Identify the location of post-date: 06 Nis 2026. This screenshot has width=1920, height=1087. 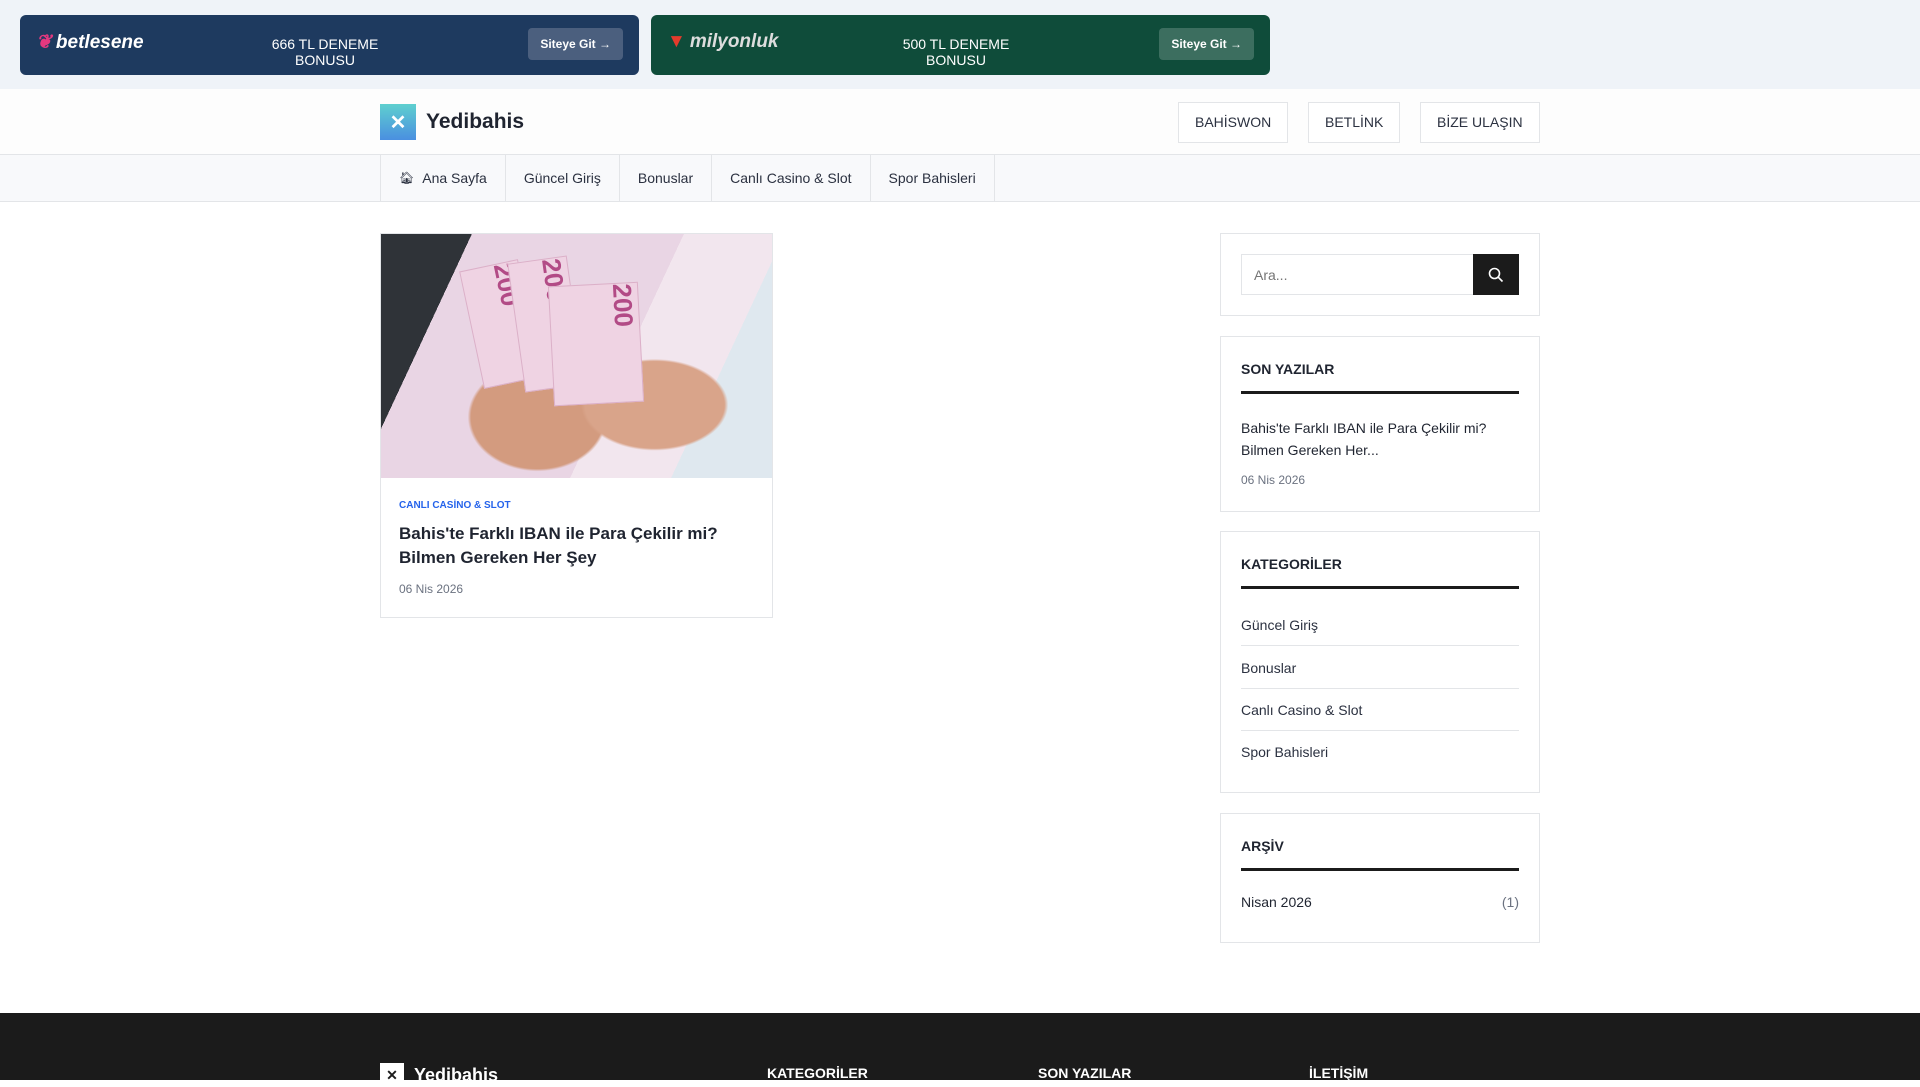
(431, 589).